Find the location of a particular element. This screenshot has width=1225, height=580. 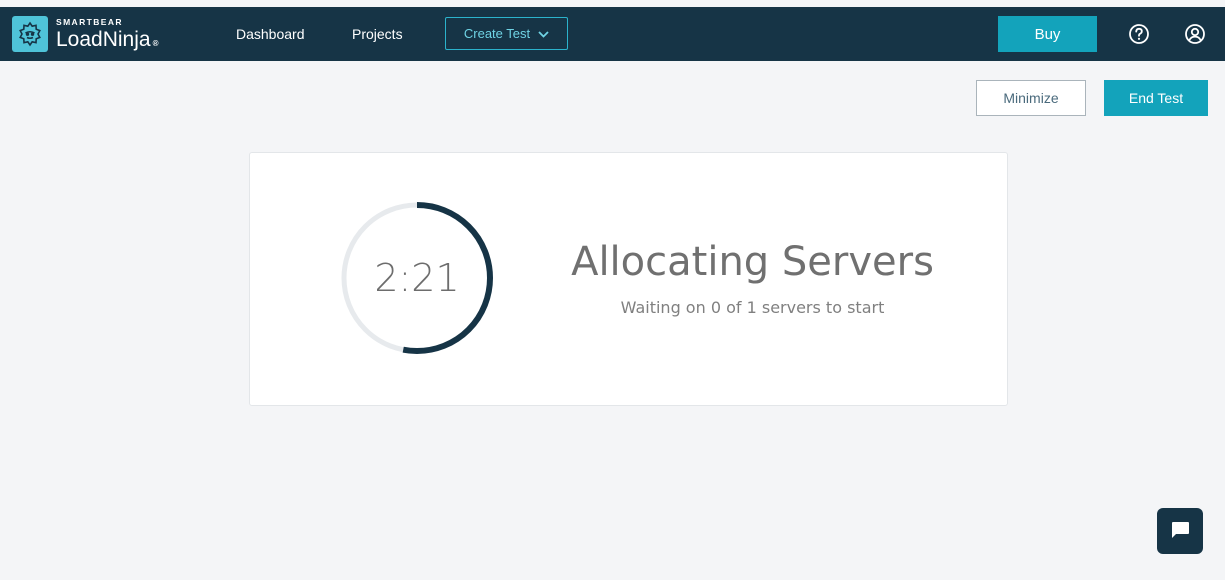

status-subtitle: Waiting on 0 of 1 servers to start is located at coordinates (752, 307).